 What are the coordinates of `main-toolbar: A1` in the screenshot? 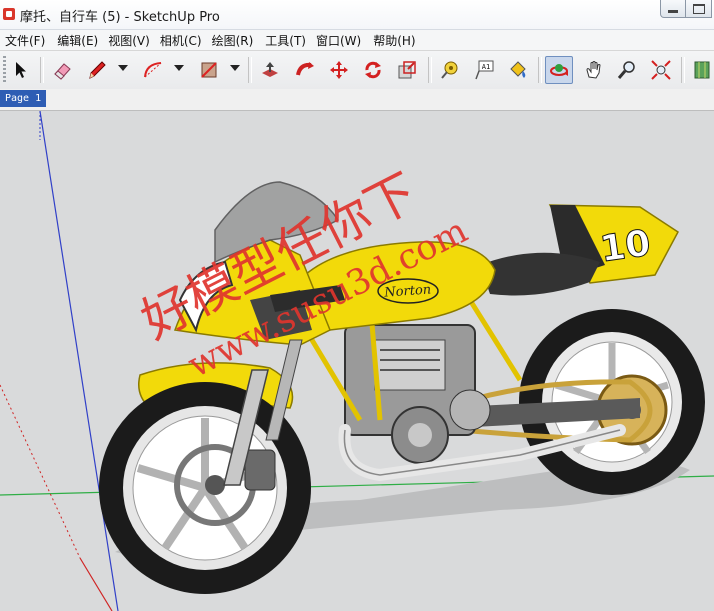 It's located at (357, 70).